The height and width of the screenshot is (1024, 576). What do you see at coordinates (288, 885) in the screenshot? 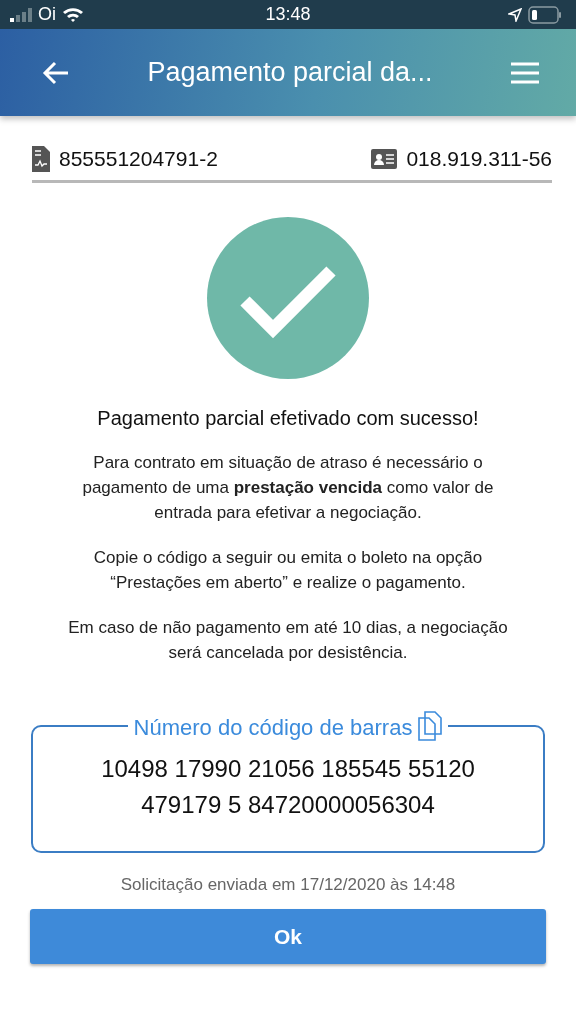
I see `sent-note: Solicitação enviada em 17/12/2020 às 14:48` at bounding box center [288, 885].